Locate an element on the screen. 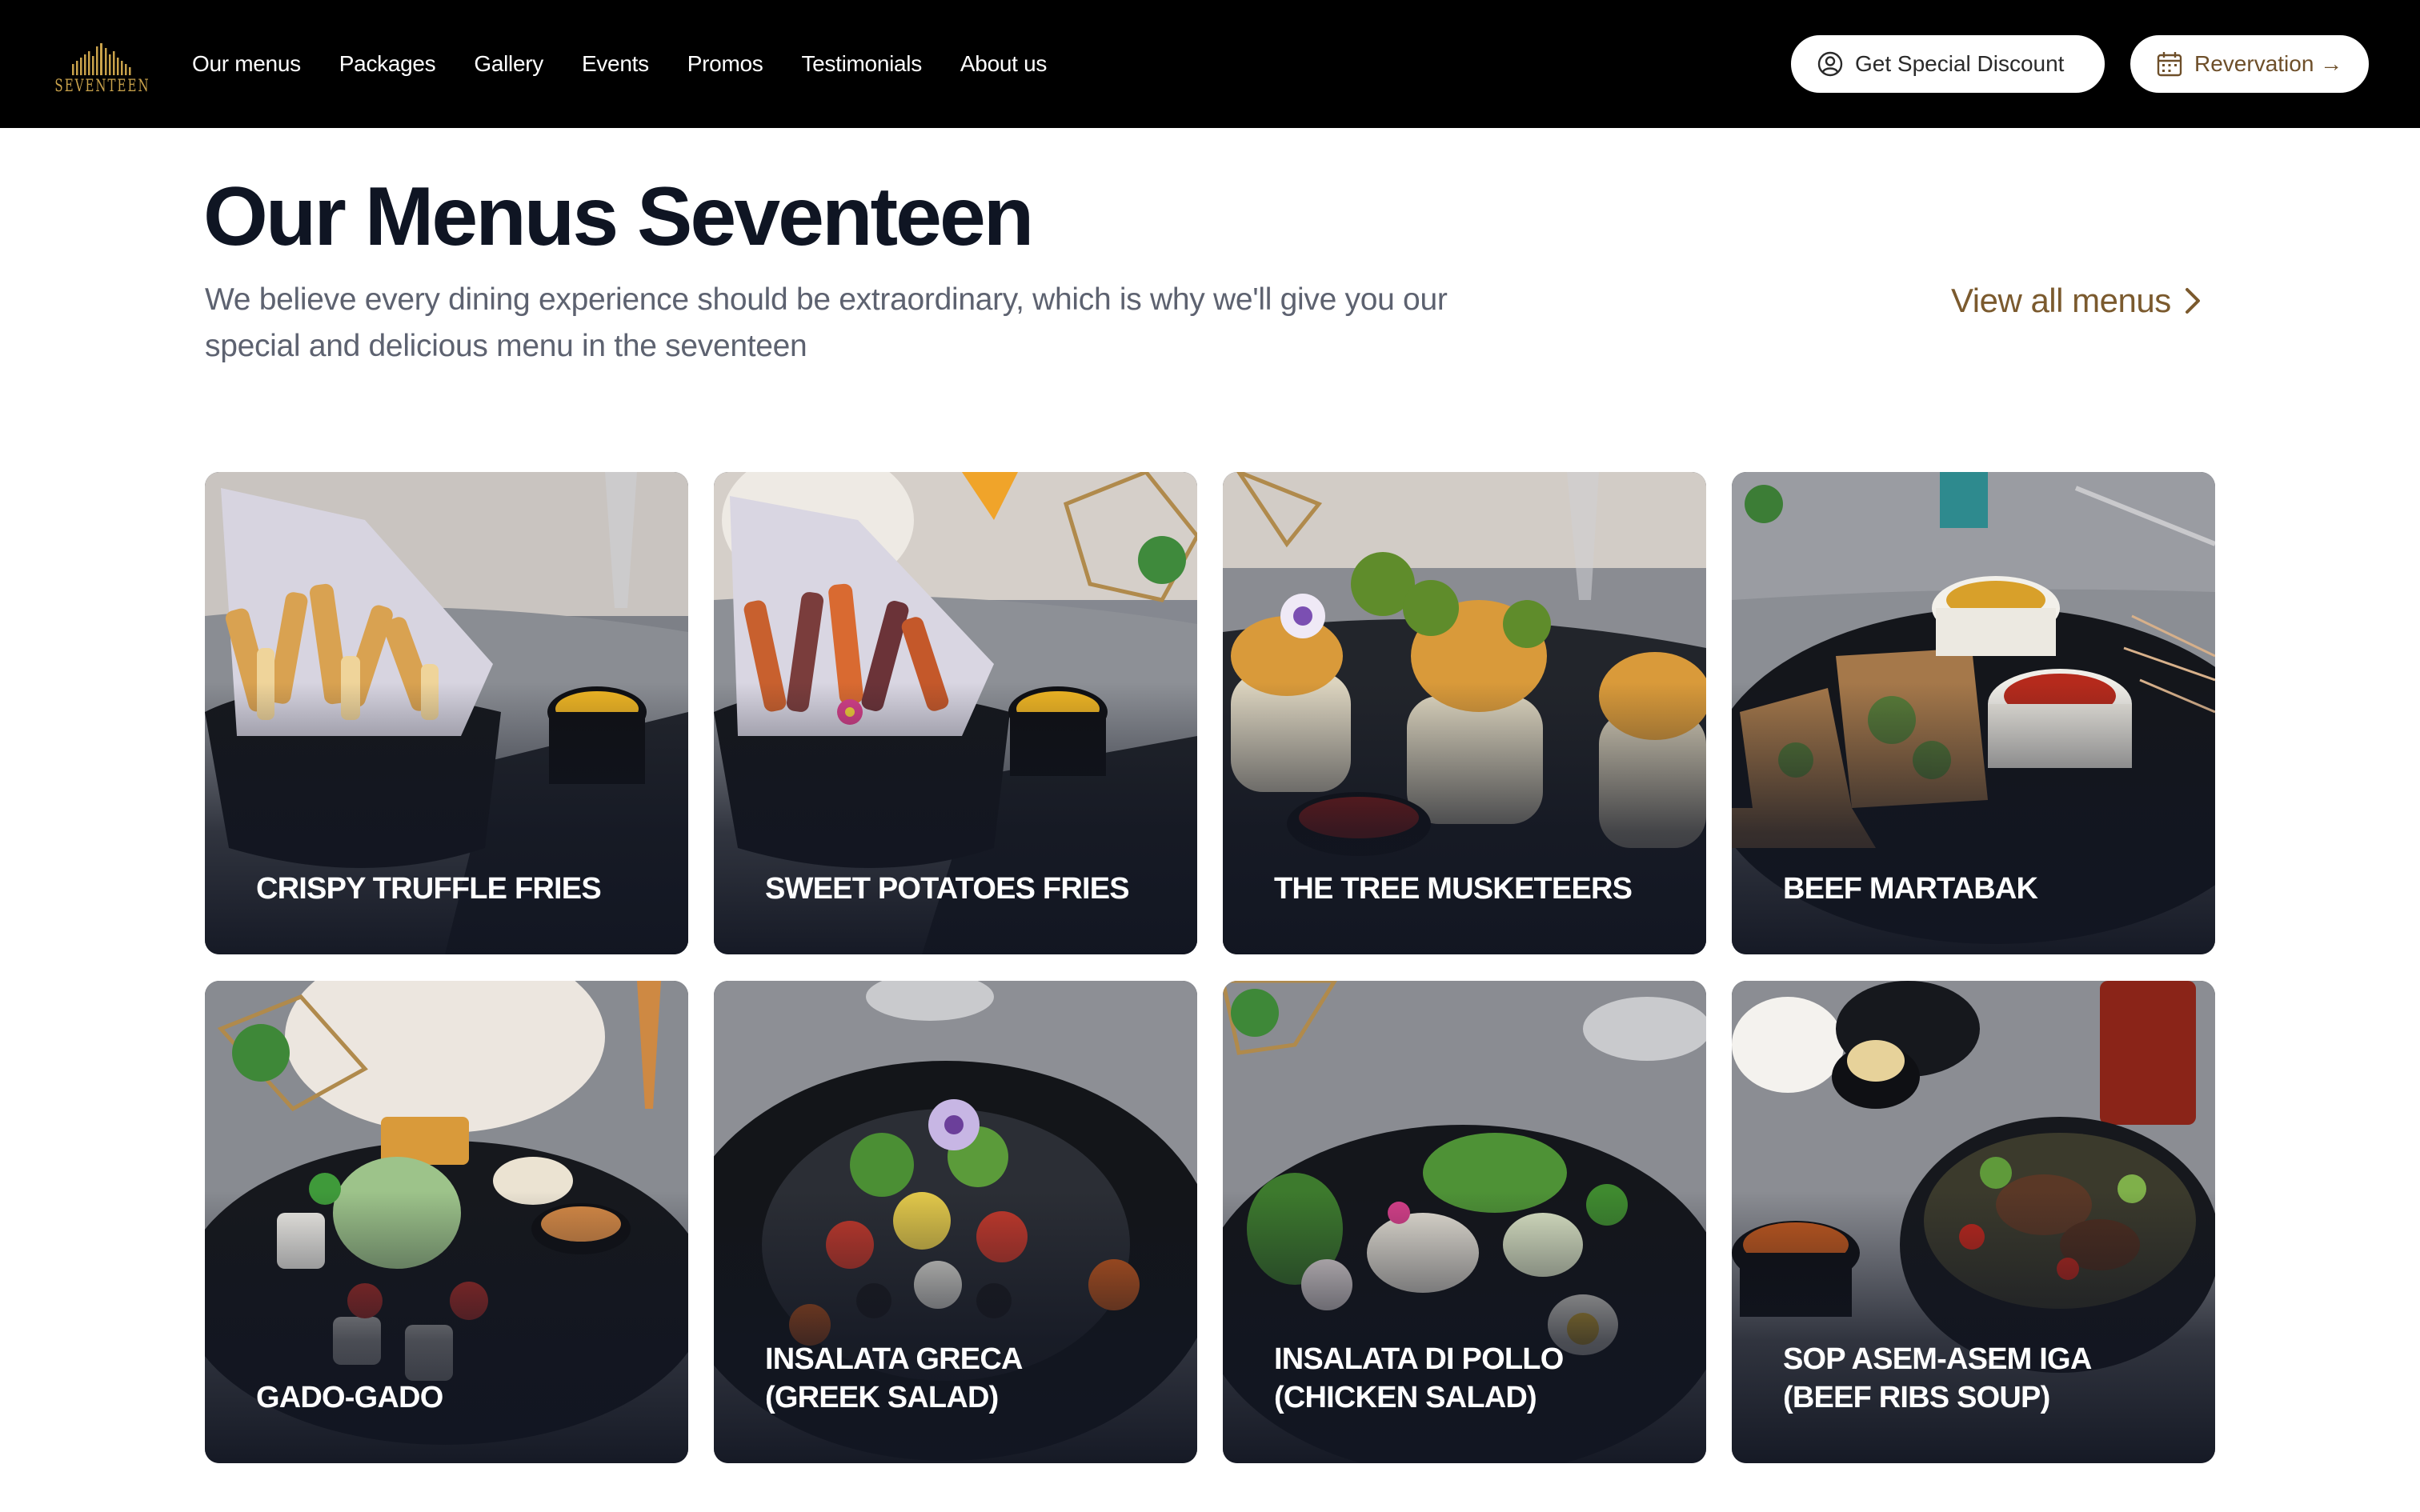 Image resolution: width=2420 pixels, height=1512 pixels. menu-card-title: INSALATA DI POLLO (CHICKEN SALAD) is located at coordinates (1419, 1378).